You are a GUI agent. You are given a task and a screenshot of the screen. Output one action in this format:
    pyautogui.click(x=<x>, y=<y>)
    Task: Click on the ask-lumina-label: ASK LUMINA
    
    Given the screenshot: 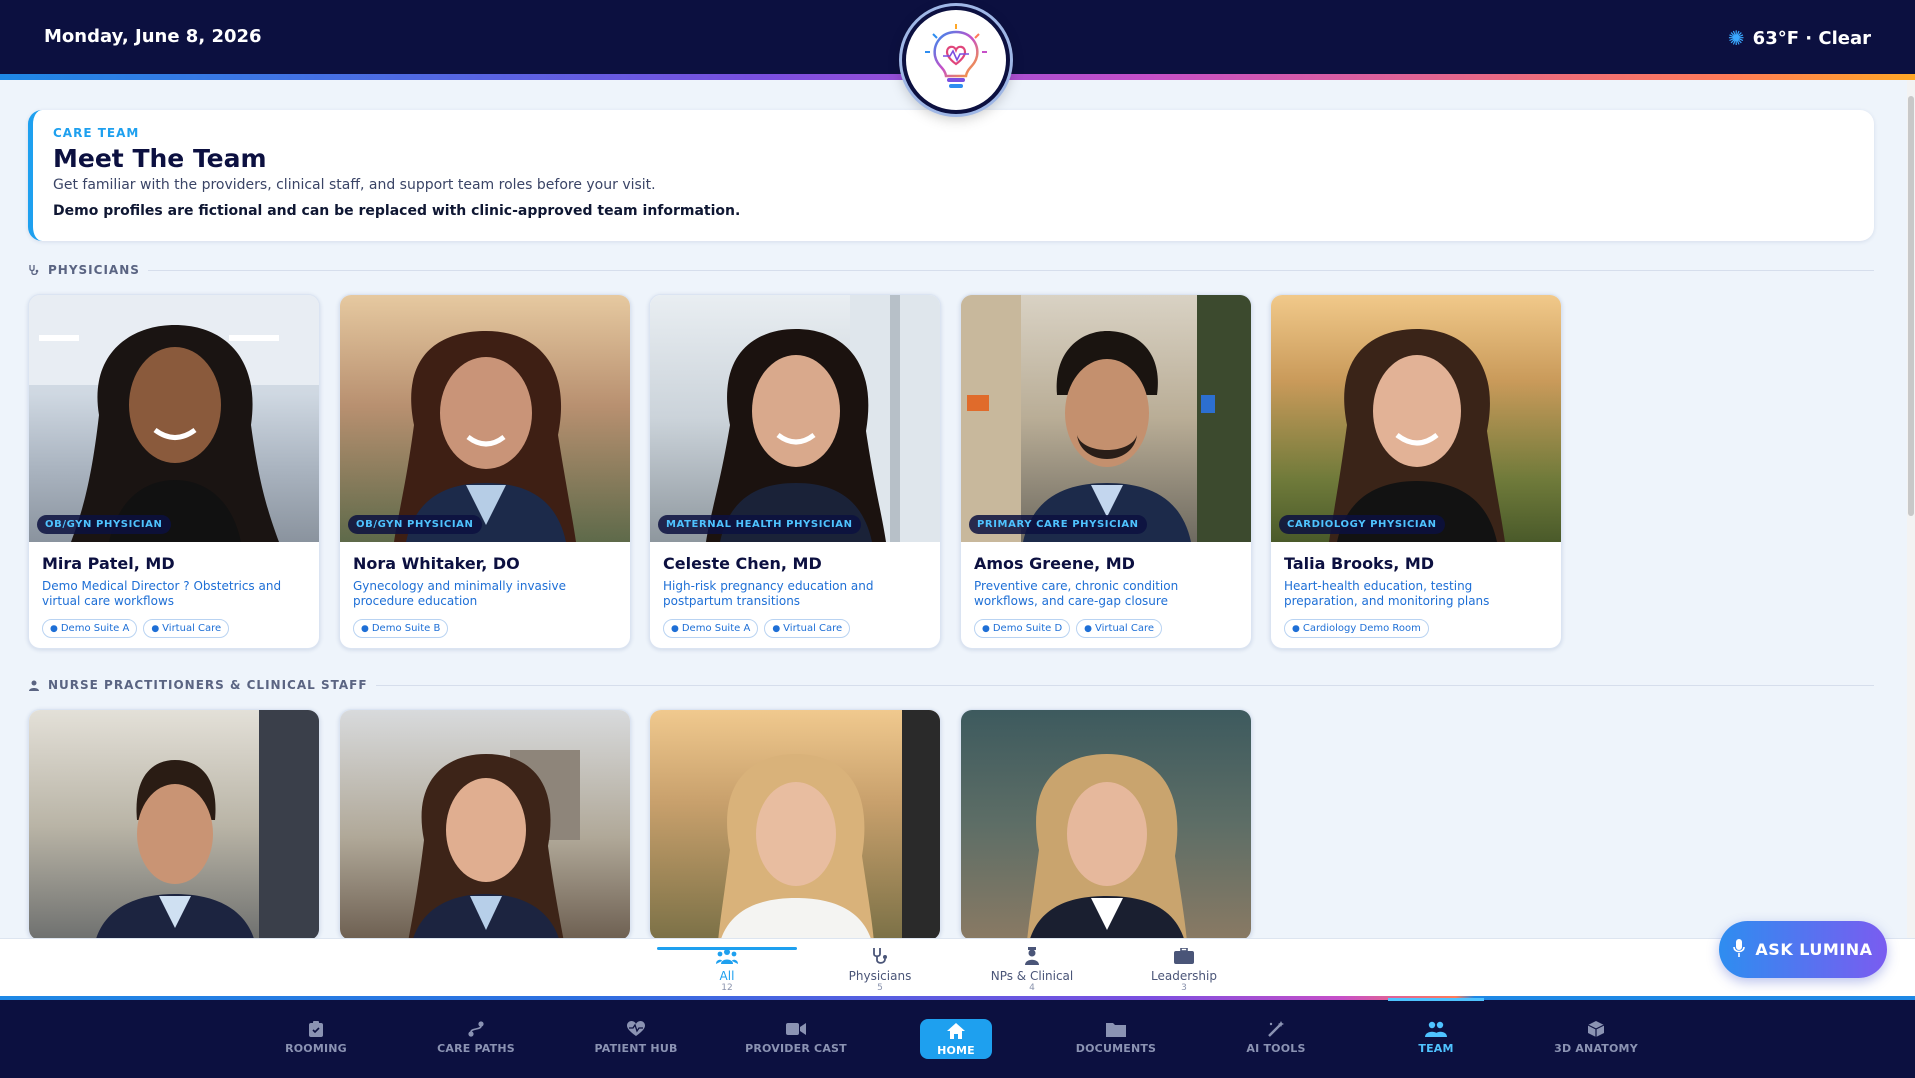 What is the action you would take?
    pyautogui.click(x=1814, y=949)
    